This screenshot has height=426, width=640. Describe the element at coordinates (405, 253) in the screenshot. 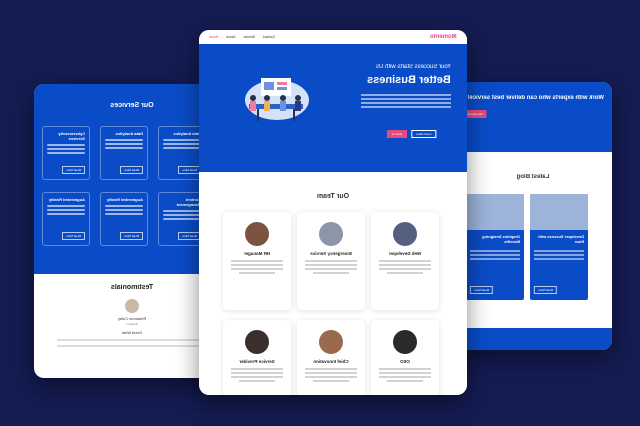

I see `team-member-role: Web Developer` at that location.